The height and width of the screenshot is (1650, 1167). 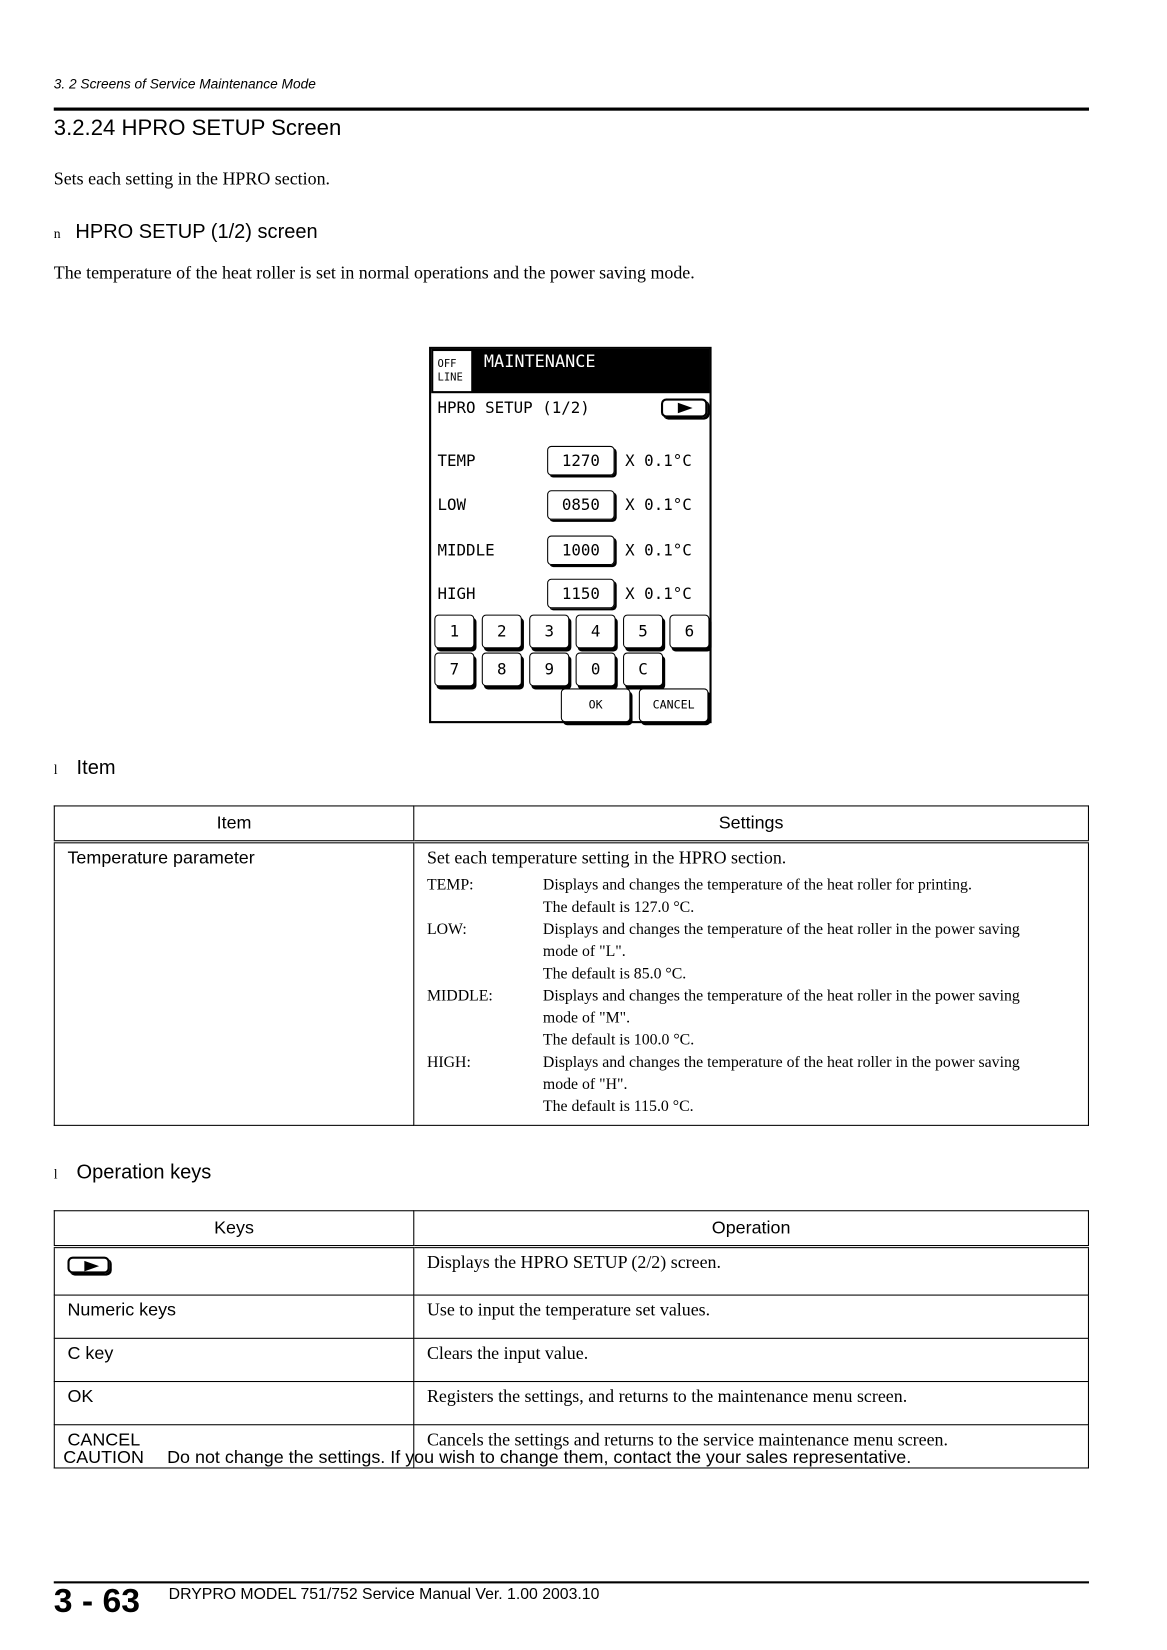 What do you see at coordinates (751, 1316) in the screenshot?
I see `operation-cell: Use to input the temperature set values.` at bounding box center [751, 1316].